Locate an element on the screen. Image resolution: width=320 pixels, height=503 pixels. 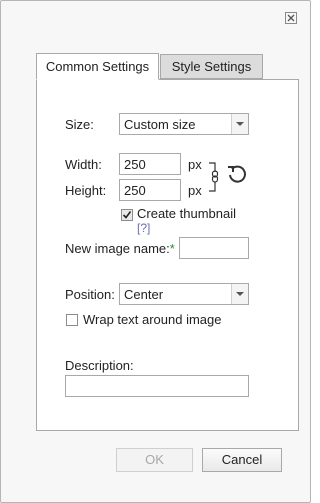
height-input is located at coordinates (150, 190).